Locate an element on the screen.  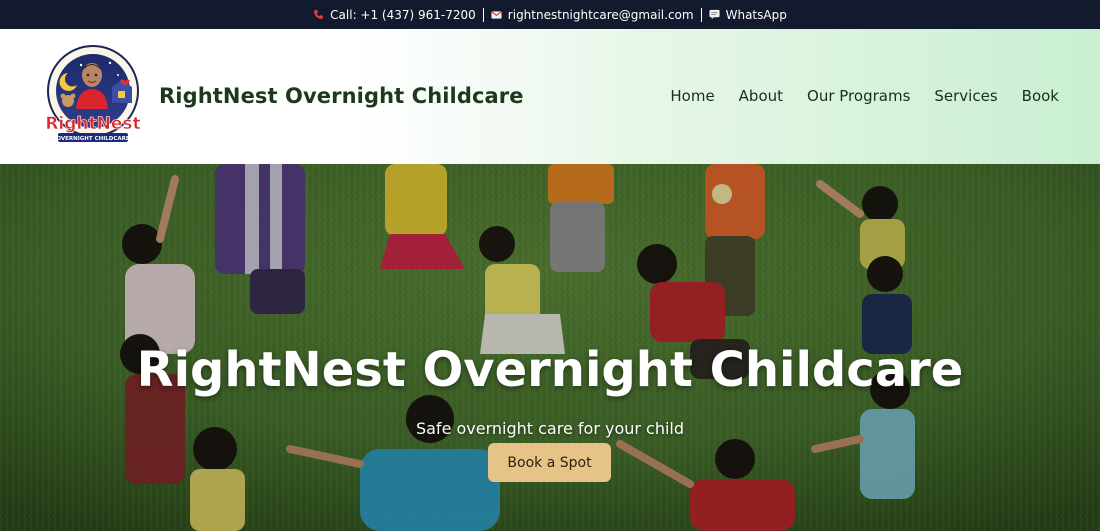
site-logo: RightNest OVERNIGHT CHILDCARE is located at coordinates (93, 96).